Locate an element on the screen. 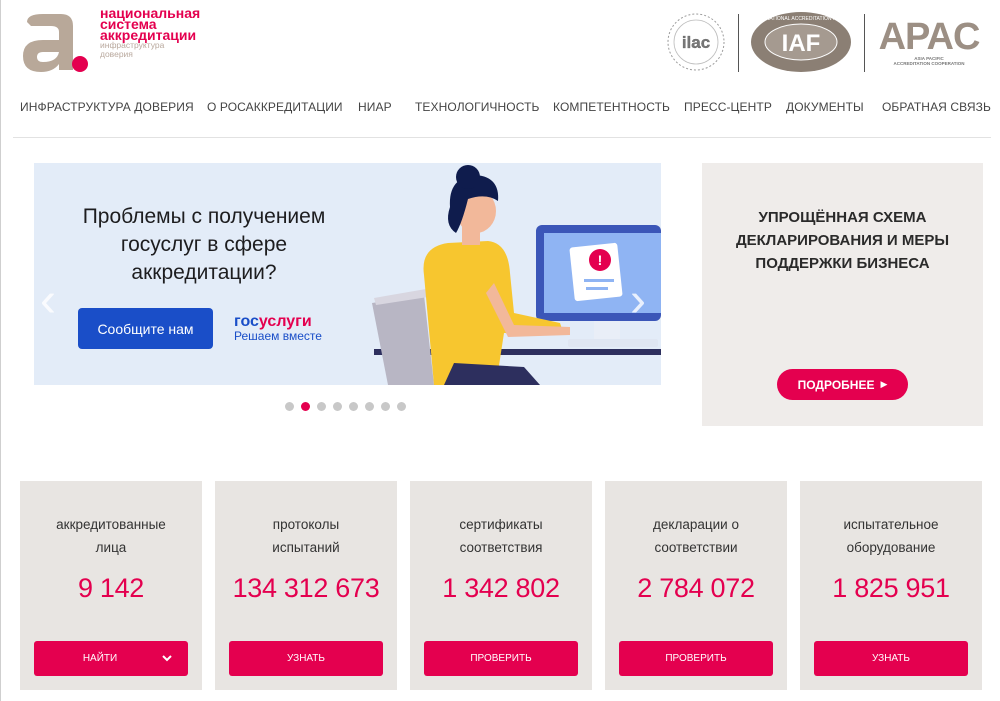  play-icon: ▶ is located at coordinates (884, 384).